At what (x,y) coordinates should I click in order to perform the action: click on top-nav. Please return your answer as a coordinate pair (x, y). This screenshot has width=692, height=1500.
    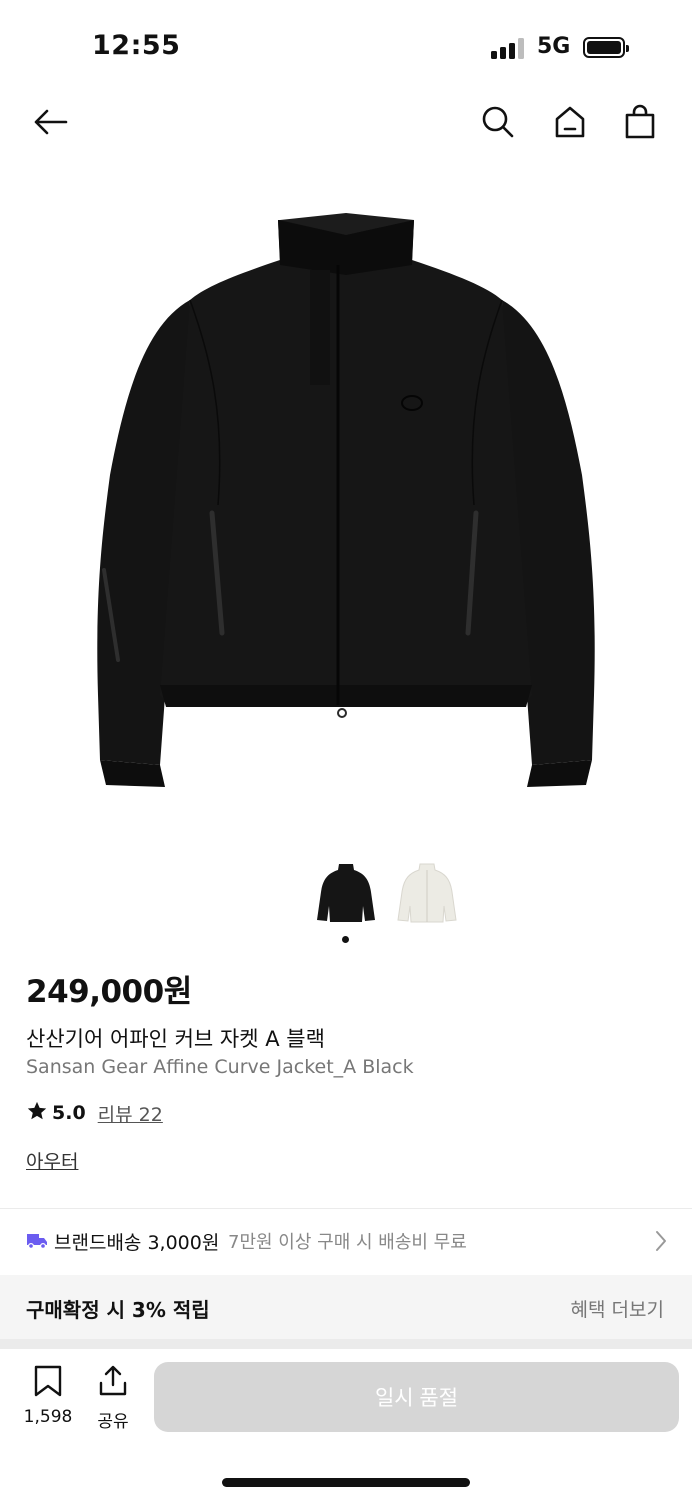
    Looking at the image, I should click on (346, 123).